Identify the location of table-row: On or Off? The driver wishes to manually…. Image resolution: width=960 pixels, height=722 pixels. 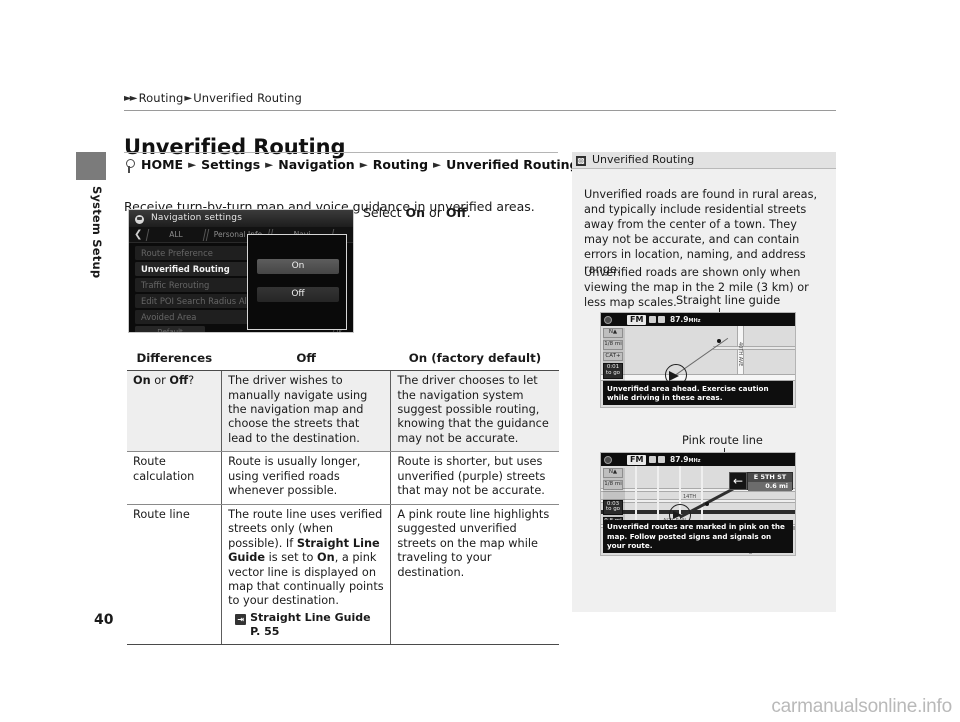
(343, 411).